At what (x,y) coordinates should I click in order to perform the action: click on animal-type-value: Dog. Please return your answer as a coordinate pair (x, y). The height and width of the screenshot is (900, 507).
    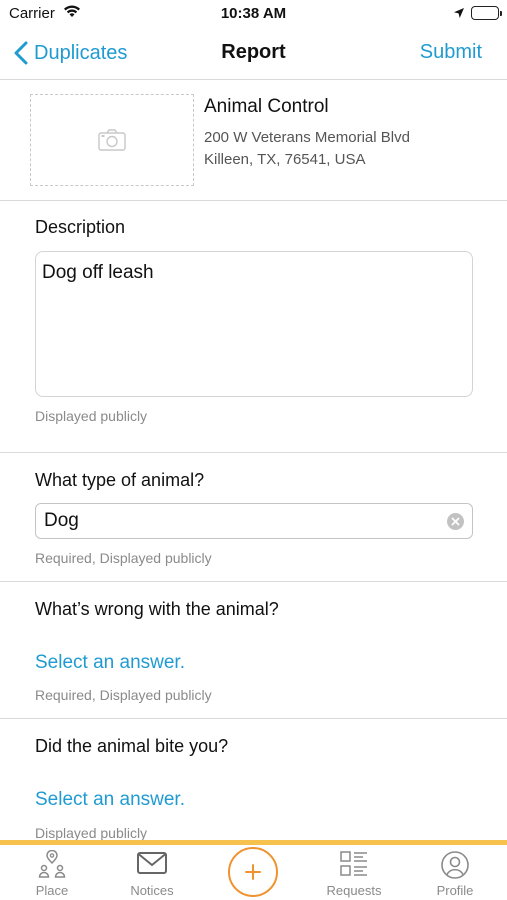
    Looking at the image, I should click on (61, 520).